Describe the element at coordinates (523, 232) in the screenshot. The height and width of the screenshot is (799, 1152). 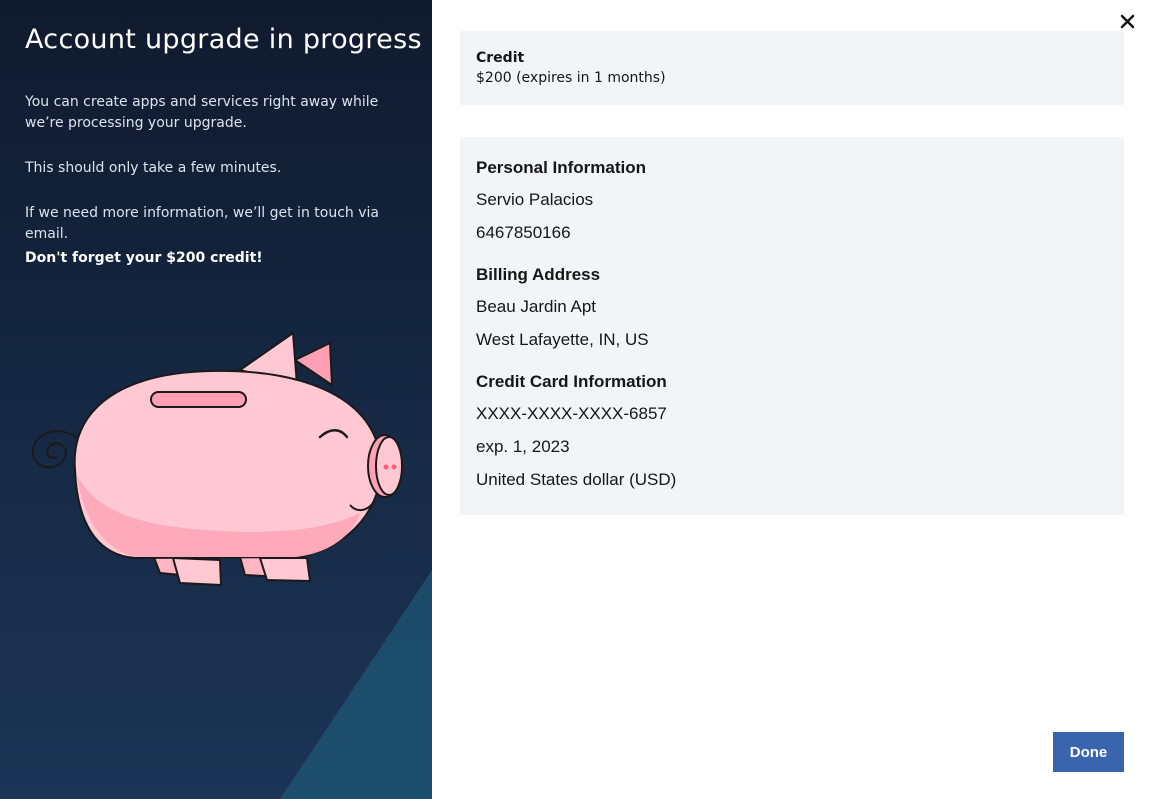
I see `personal-phone: 6467850166` at that location.